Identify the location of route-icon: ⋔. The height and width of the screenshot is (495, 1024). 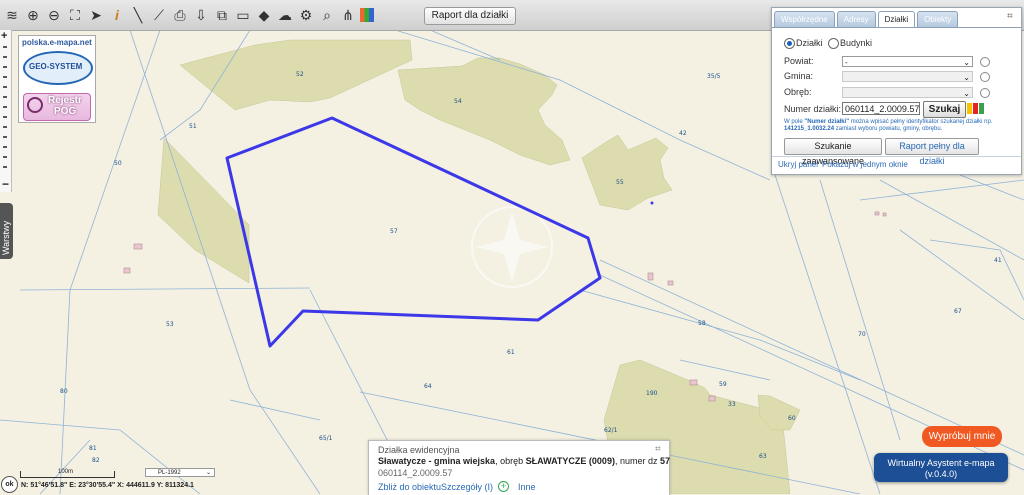
(348, 15).